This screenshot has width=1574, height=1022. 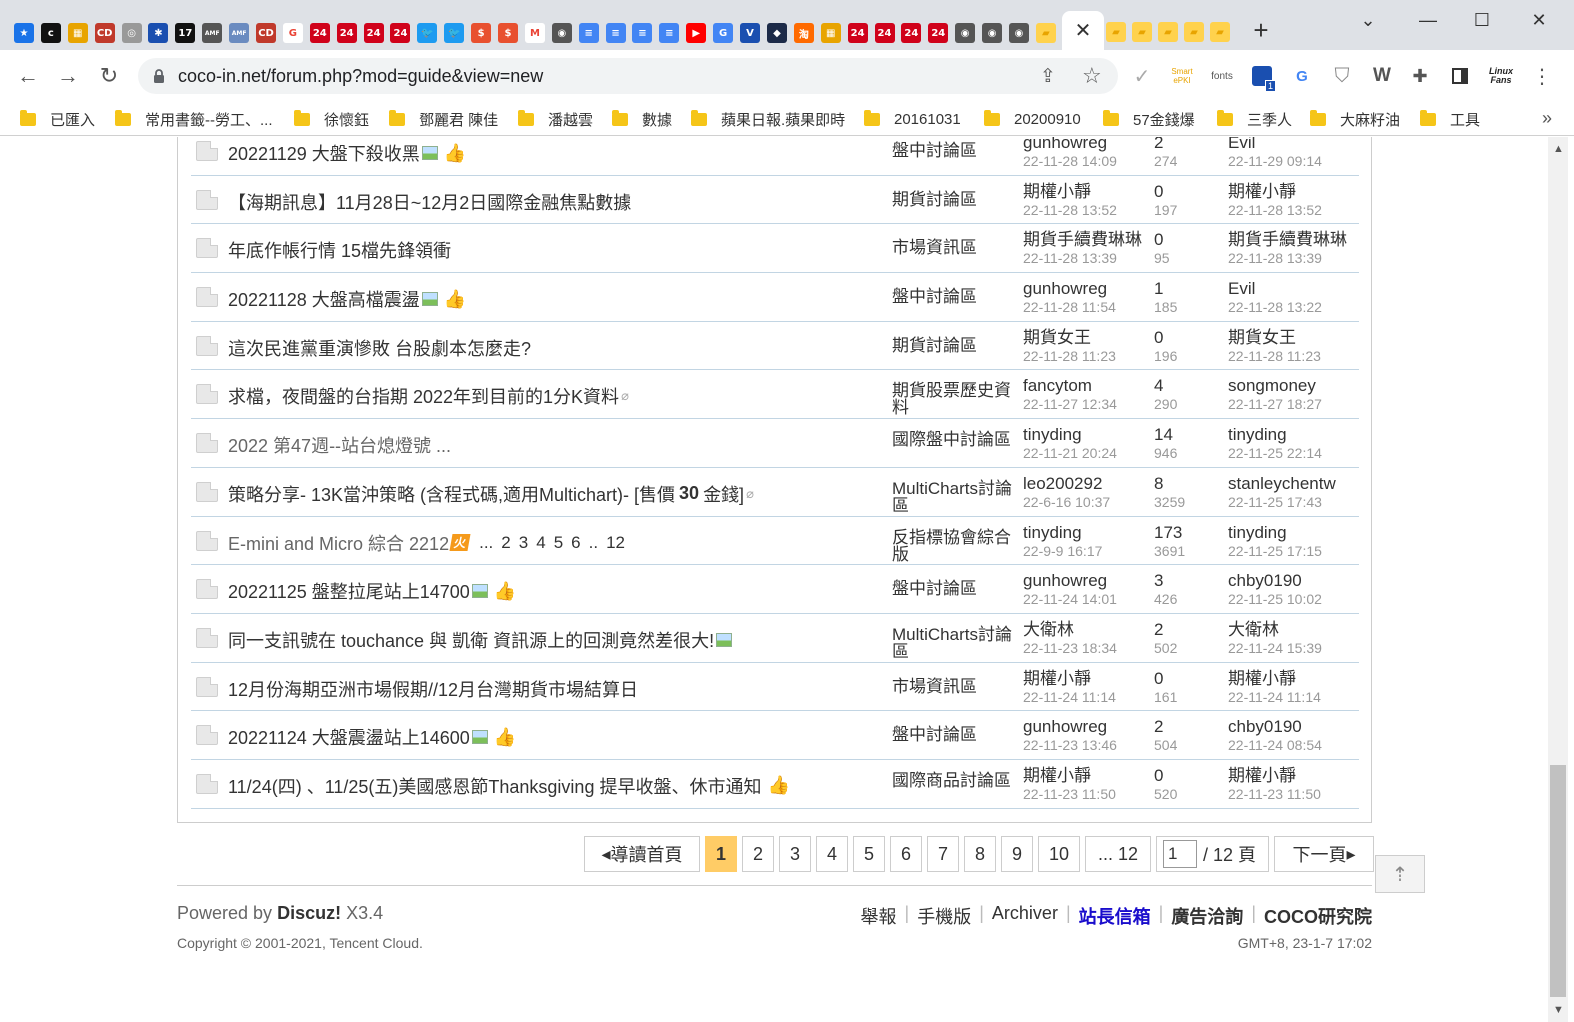 What do you see at coordinates (1293, 648) in the screenshot?
I see `last-post-date: 22-11-24 15:39` at bounding box center [1293, 648].